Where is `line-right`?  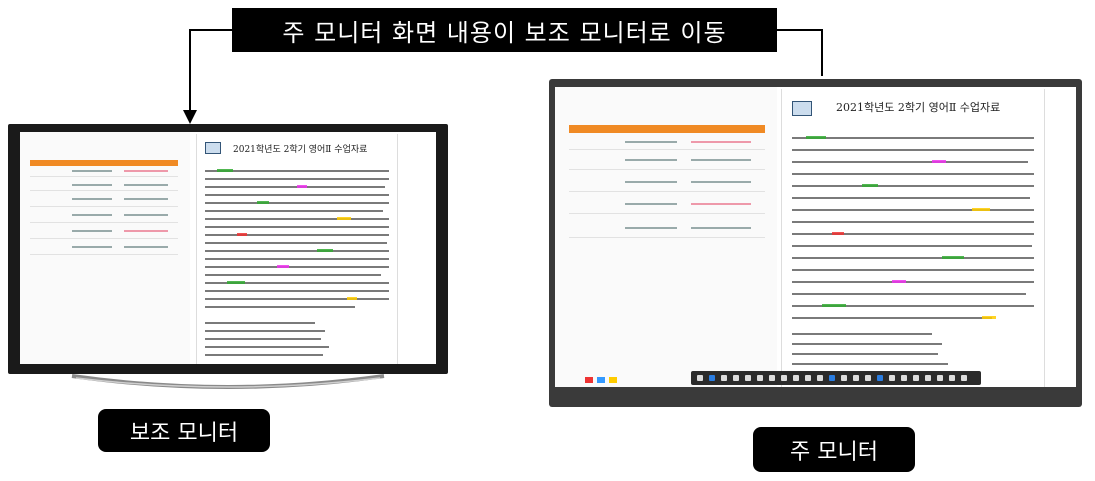
line-right is located at coordinates (800, 52).